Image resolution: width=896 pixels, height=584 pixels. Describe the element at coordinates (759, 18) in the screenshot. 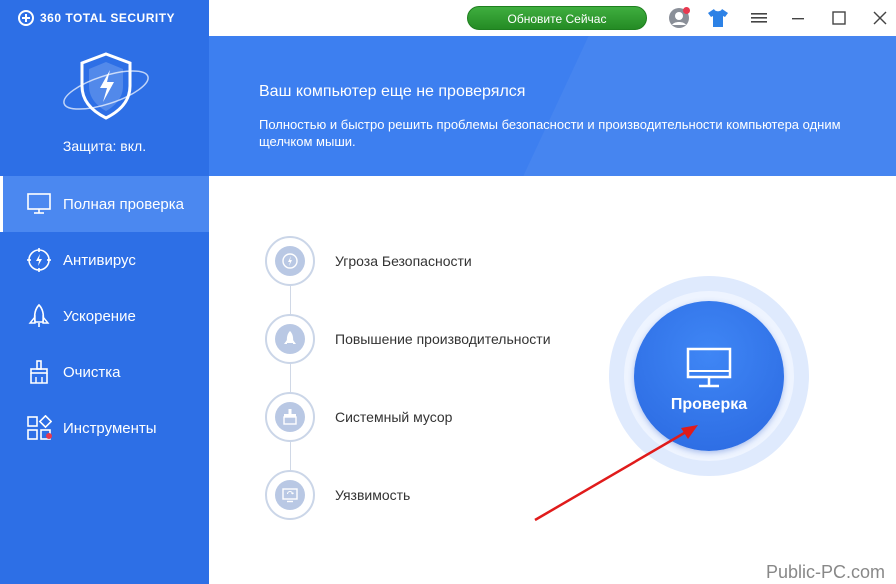

I see `menu-icon` at that location.